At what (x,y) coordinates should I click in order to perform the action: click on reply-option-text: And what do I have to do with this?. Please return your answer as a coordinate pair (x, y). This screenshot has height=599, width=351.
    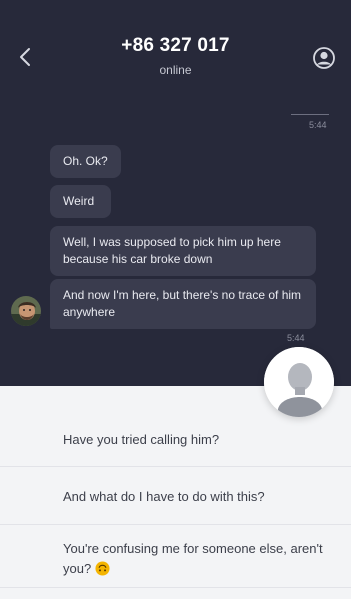
    Looking at the image, I should click on (164, 496).